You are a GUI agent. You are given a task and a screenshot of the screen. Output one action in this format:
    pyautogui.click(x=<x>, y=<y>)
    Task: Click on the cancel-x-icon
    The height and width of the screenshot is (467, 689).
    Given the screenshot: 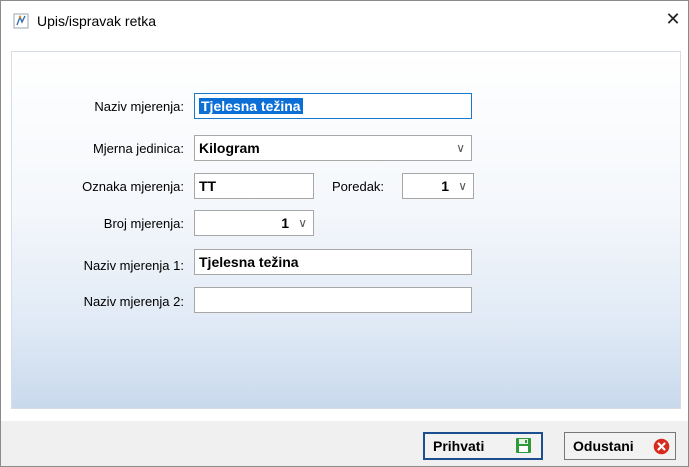 What is the action you would take?
    pyautogui.click(x=661, y=446)
    